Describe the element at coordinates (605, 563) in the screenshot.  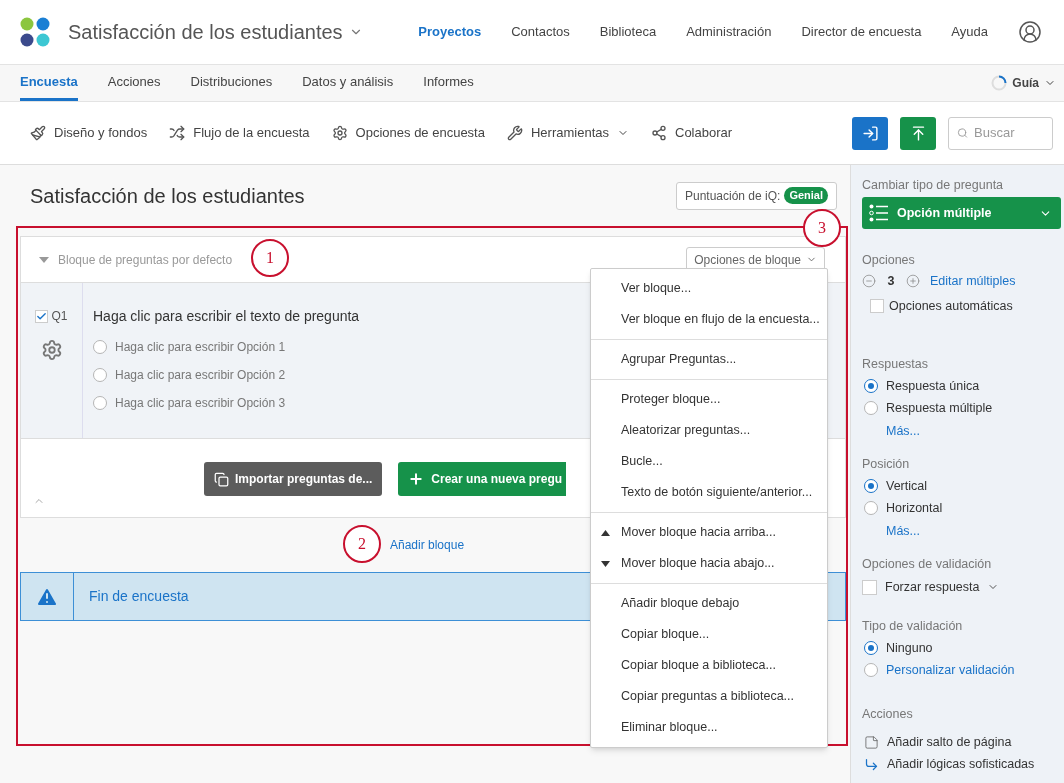
I see `down-triangle-icon` at that location.